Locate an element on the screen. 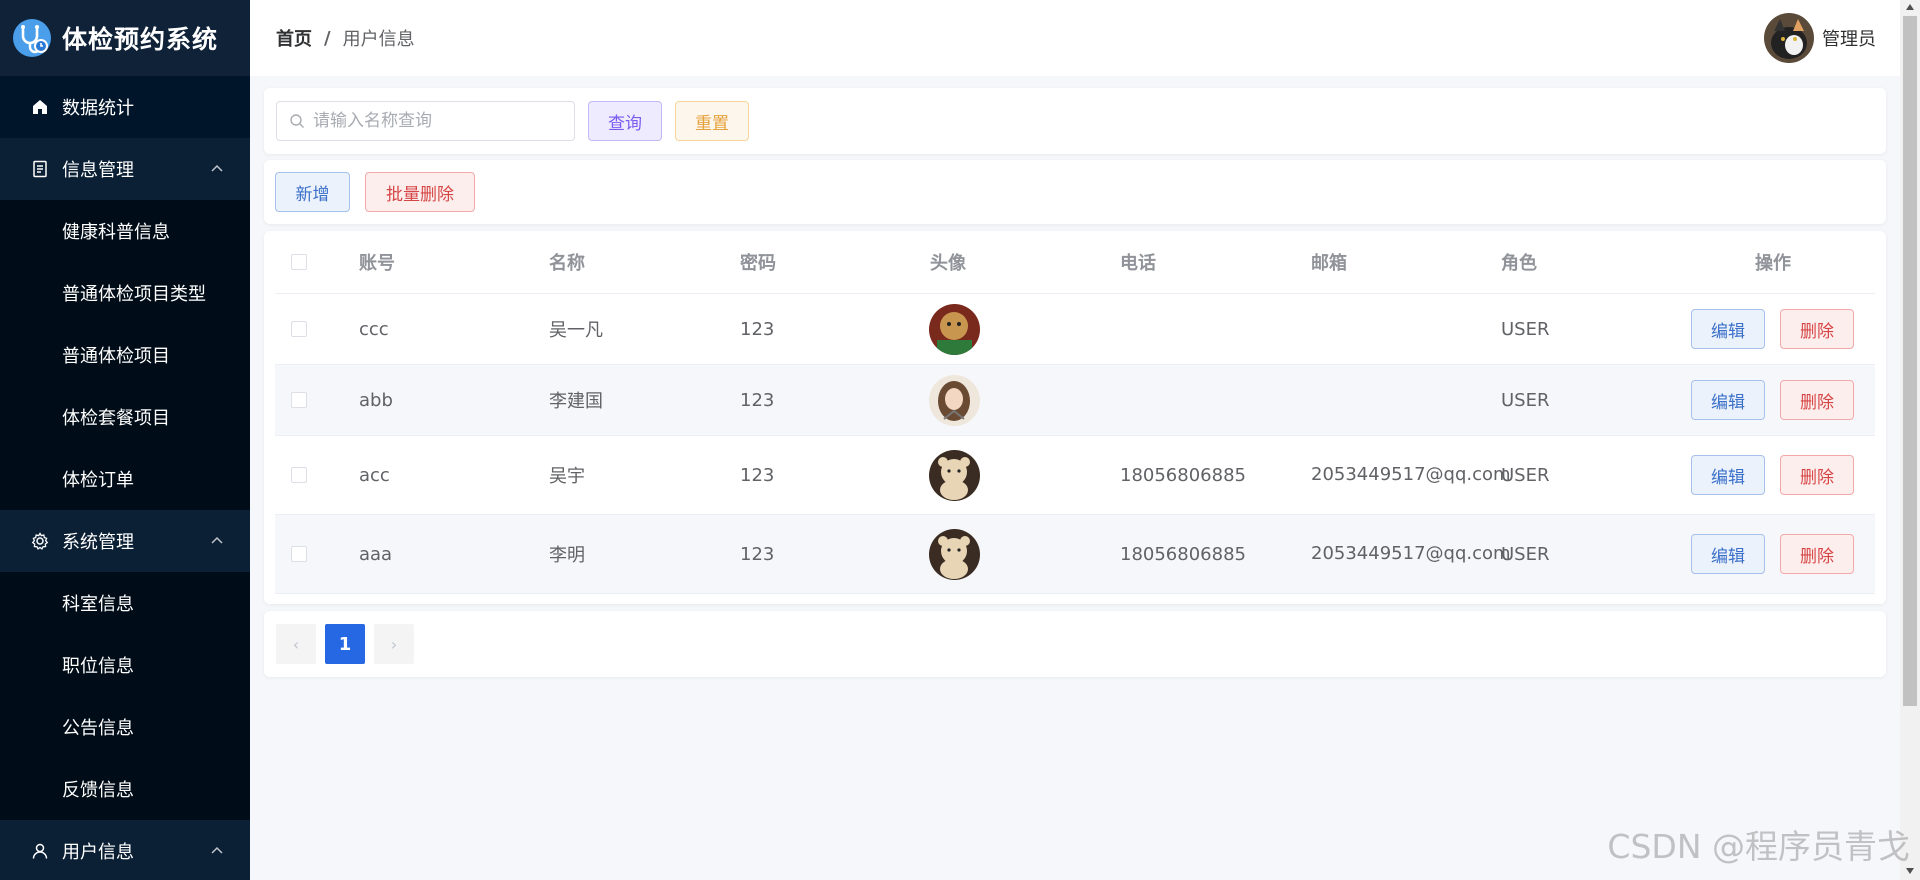 The width and height of the screenshot is (1920, 880). sidebar-item-exam-item: 普通体检项目 is located at coordinates (125, 355).